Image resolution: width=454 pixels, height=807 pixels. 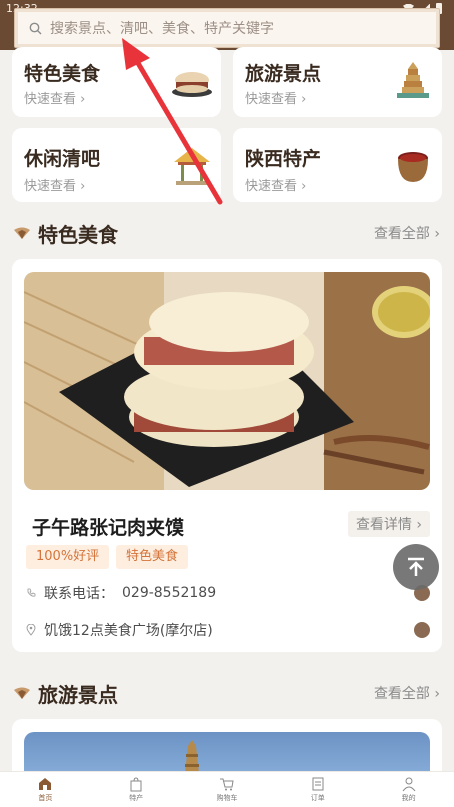 I want to click on featured-name: 子午路张记肉夹馍, so click(x=108, y=528).